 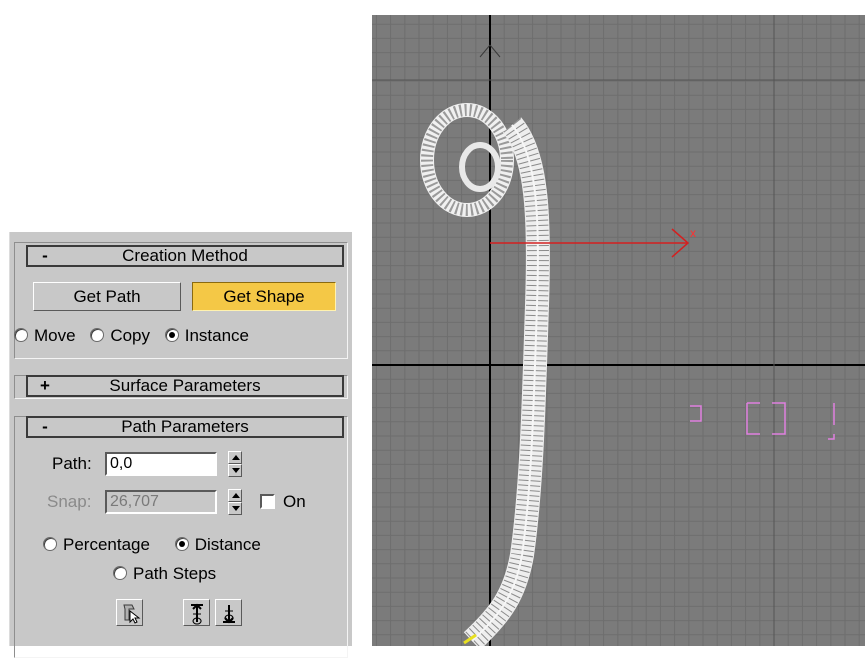 I want to click on radio-copy: Copy, so click(x=120, y=335).